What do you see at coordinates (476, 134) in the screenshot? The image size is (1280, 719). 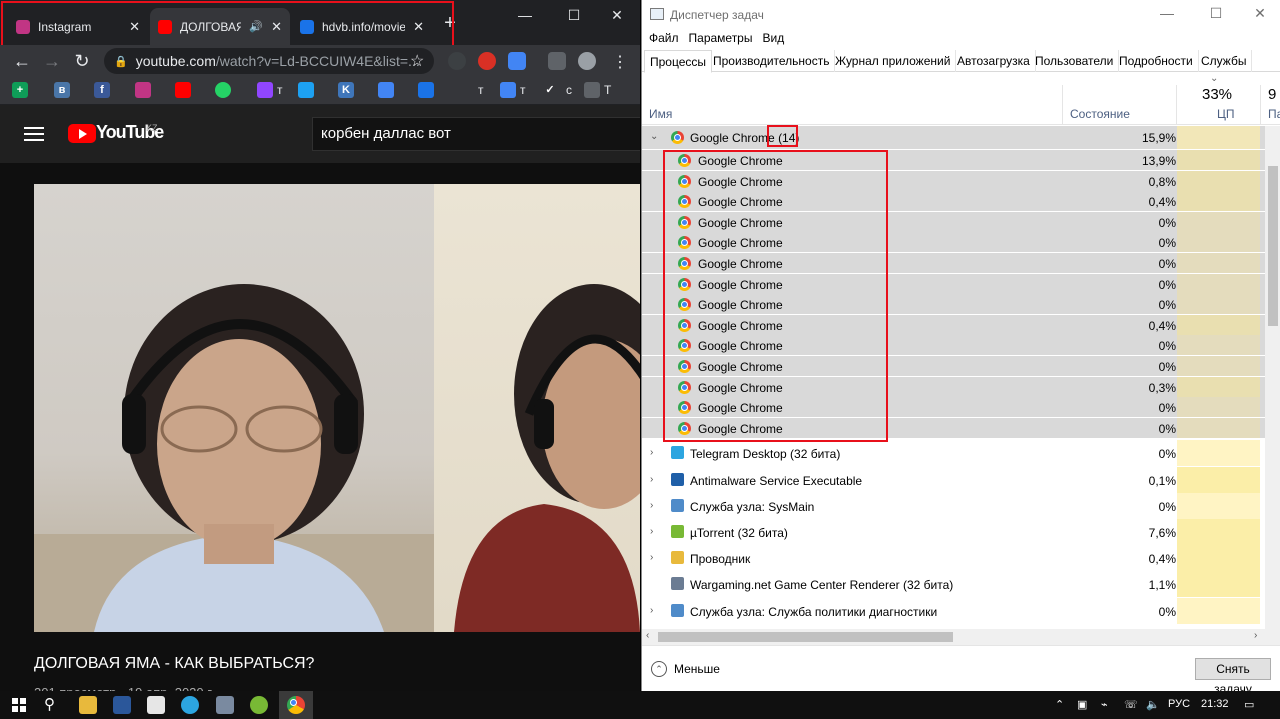 I see `search-input: корбен даллас вот` at bounding box center [476, 134].